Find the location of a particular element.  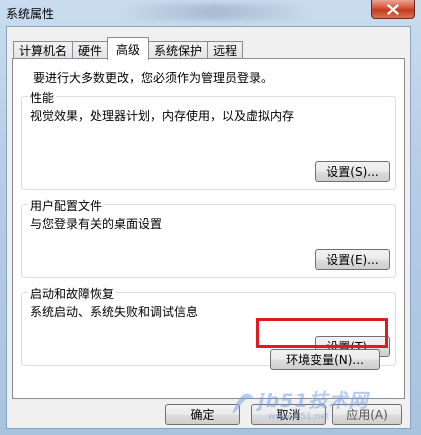

tab-label: 高级 is located at coordinates (128, 49).